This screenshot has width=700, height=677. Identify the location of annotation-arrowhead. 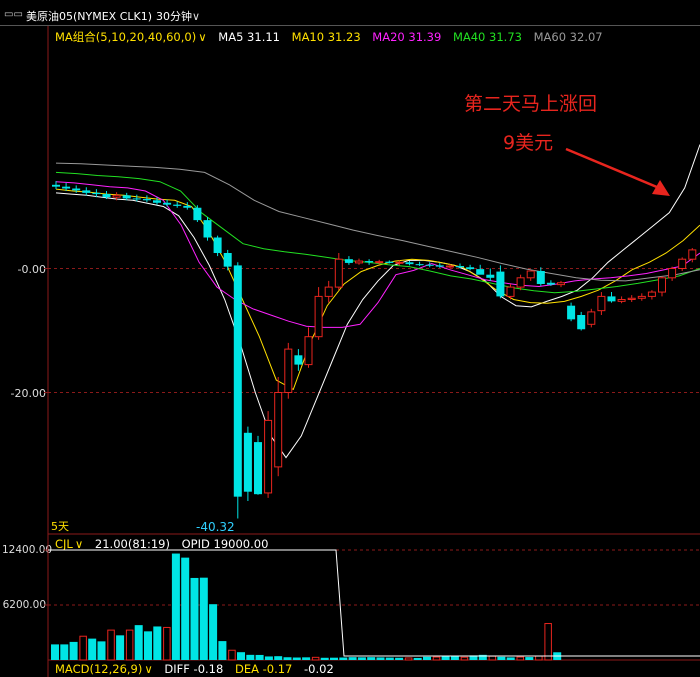
(661, 188).